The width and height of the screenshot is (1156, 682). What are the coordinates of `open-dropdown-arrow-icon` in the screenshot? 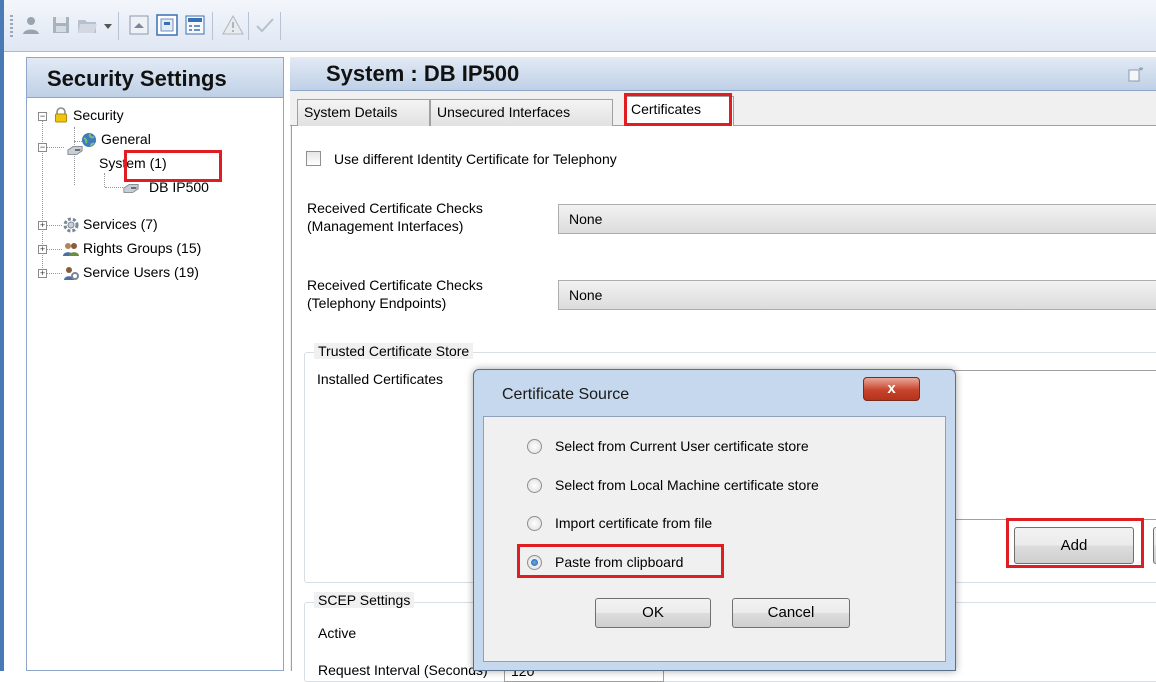 It's located at (108, 26).